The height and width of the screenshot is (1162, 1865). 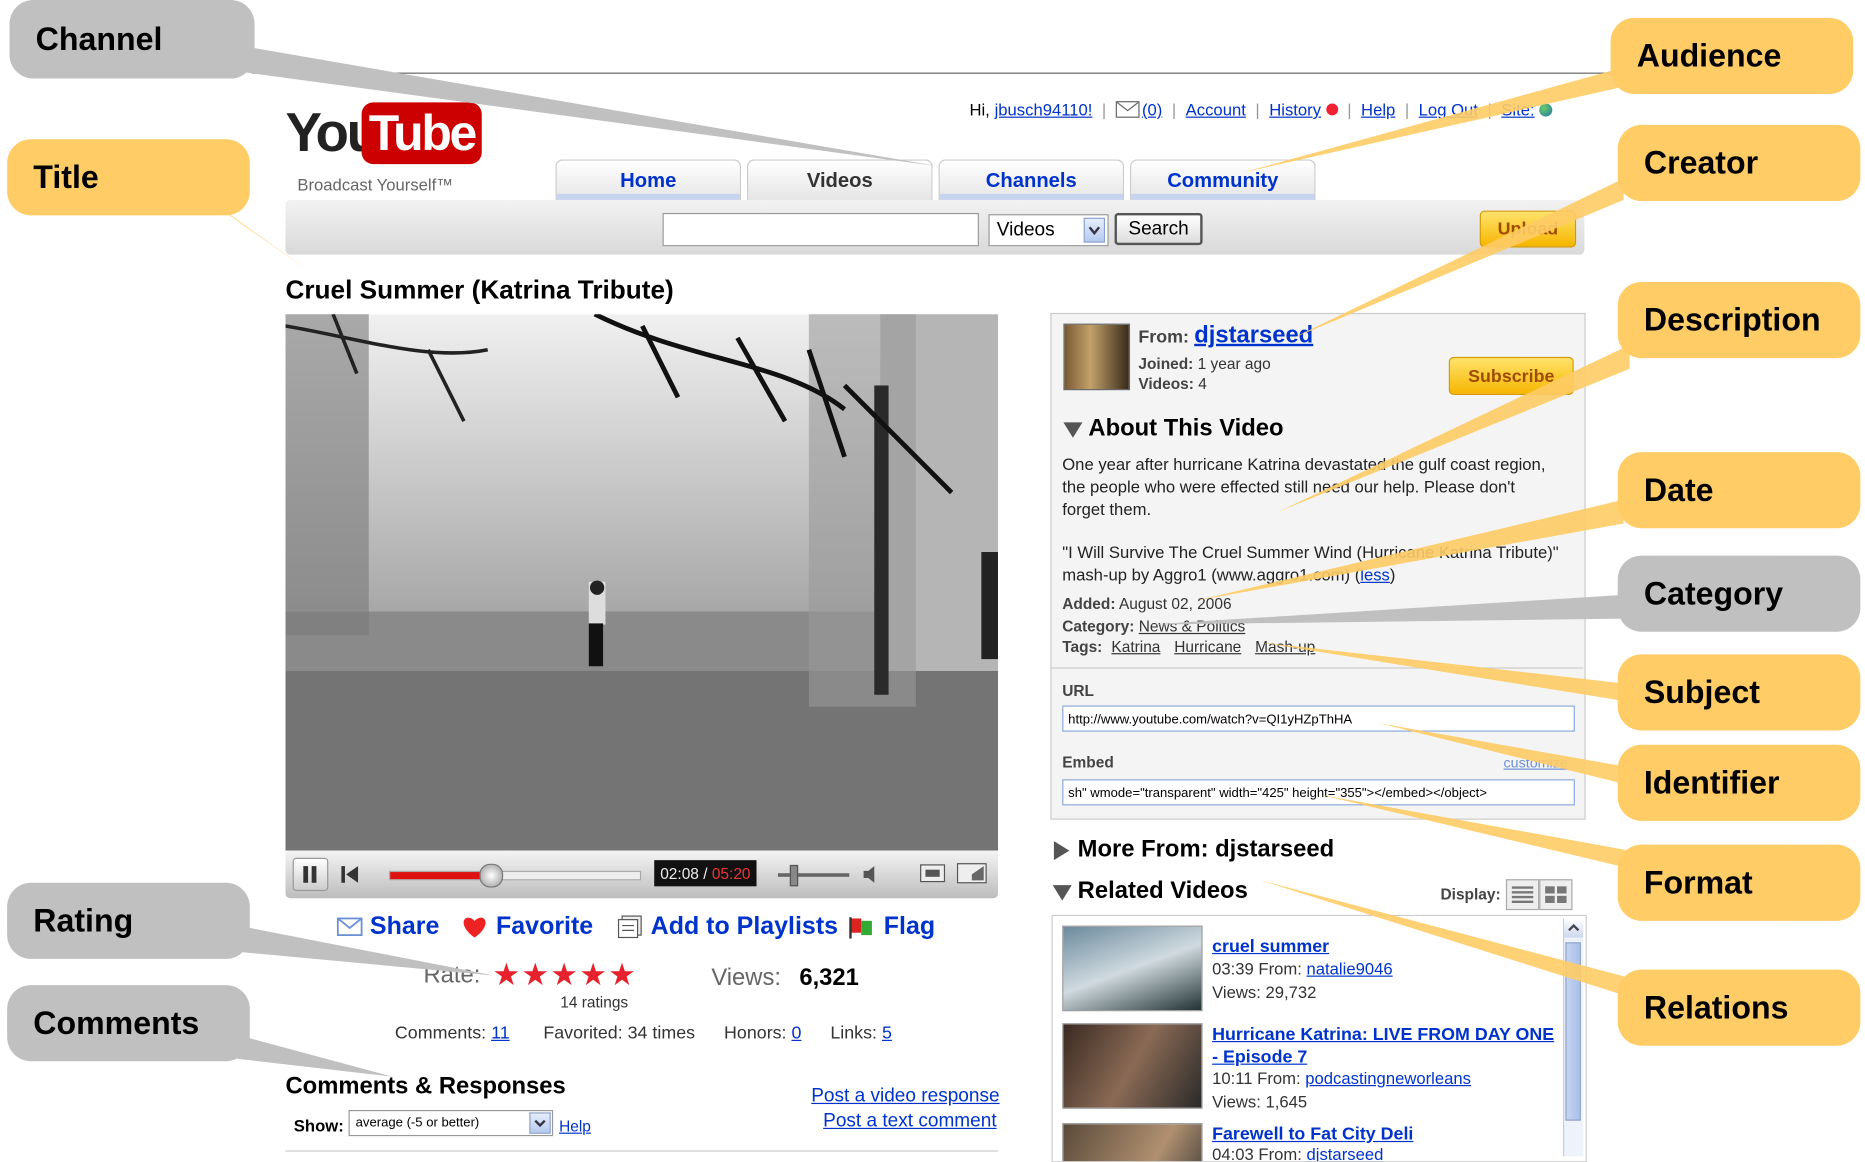 I want to click on callout-channel: Channel, so click(x=132, y=39).